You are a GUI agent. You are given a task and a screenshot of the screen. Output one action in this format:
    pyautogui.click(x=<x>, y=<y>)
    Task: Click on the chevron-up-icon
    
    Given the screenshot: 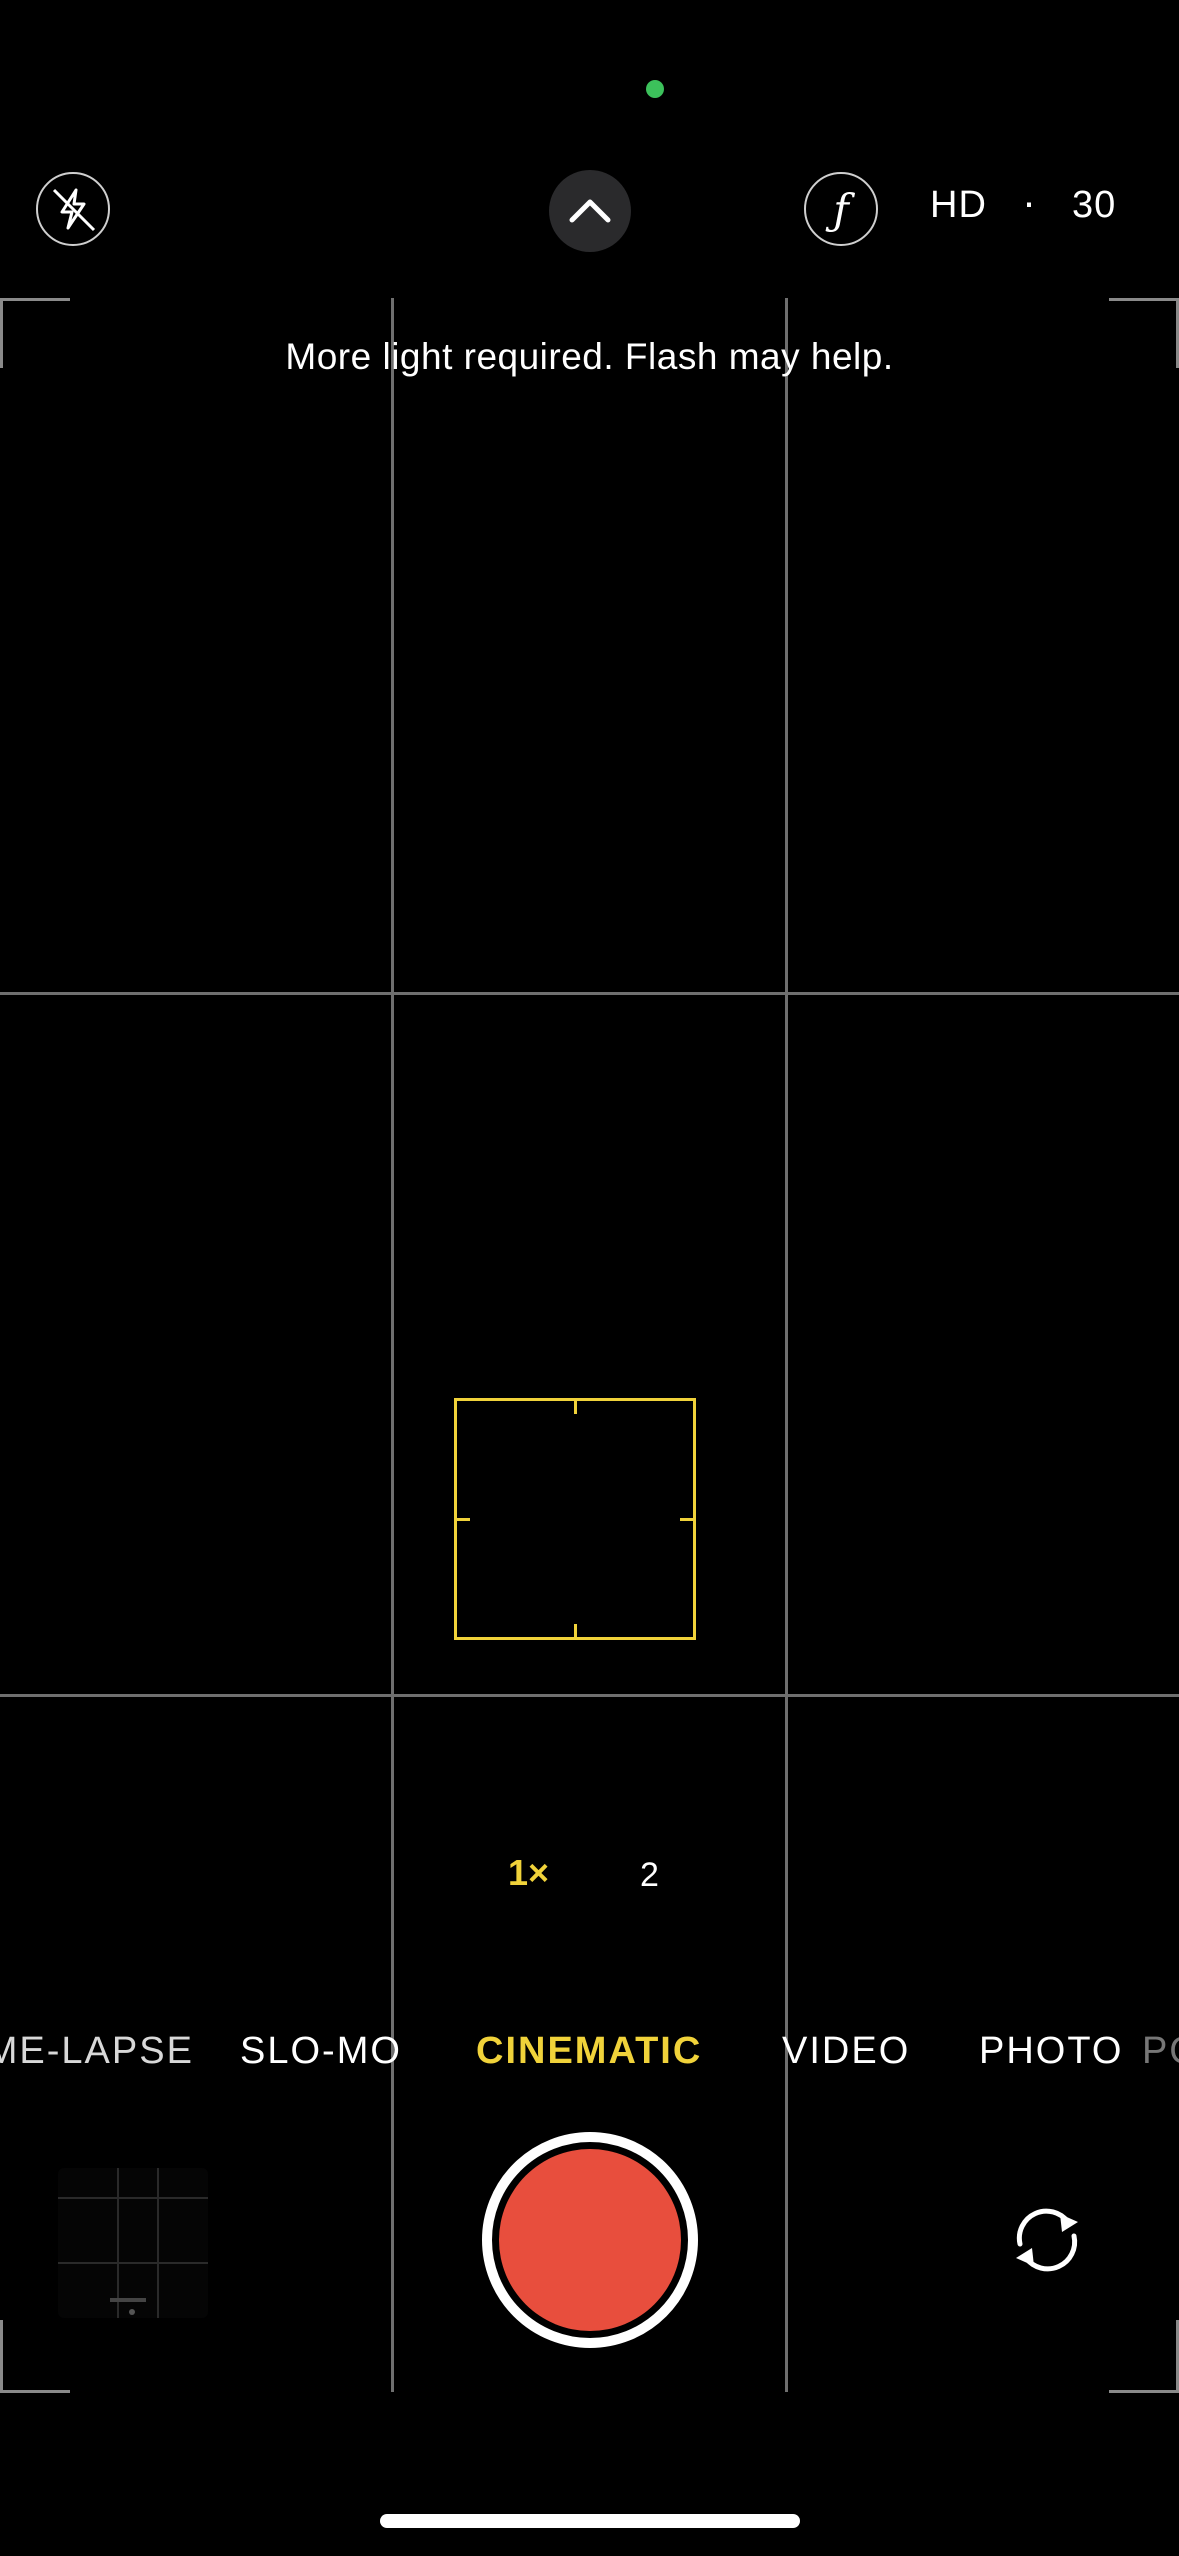 What is the action you would take?
    pyautogui.click(x=590, y=211)
    